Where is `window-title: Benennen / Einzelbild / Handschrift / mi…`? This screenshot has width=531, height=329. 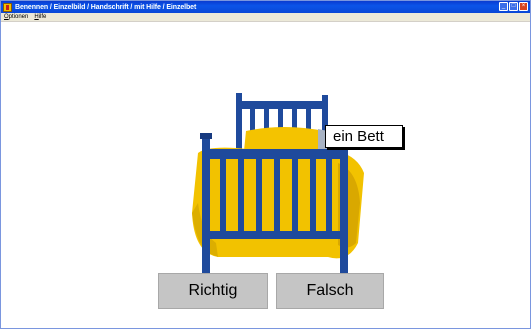
window-title: Benennen / Einzelbild / Handschrift / mi… is located at coordinates (106, 7).